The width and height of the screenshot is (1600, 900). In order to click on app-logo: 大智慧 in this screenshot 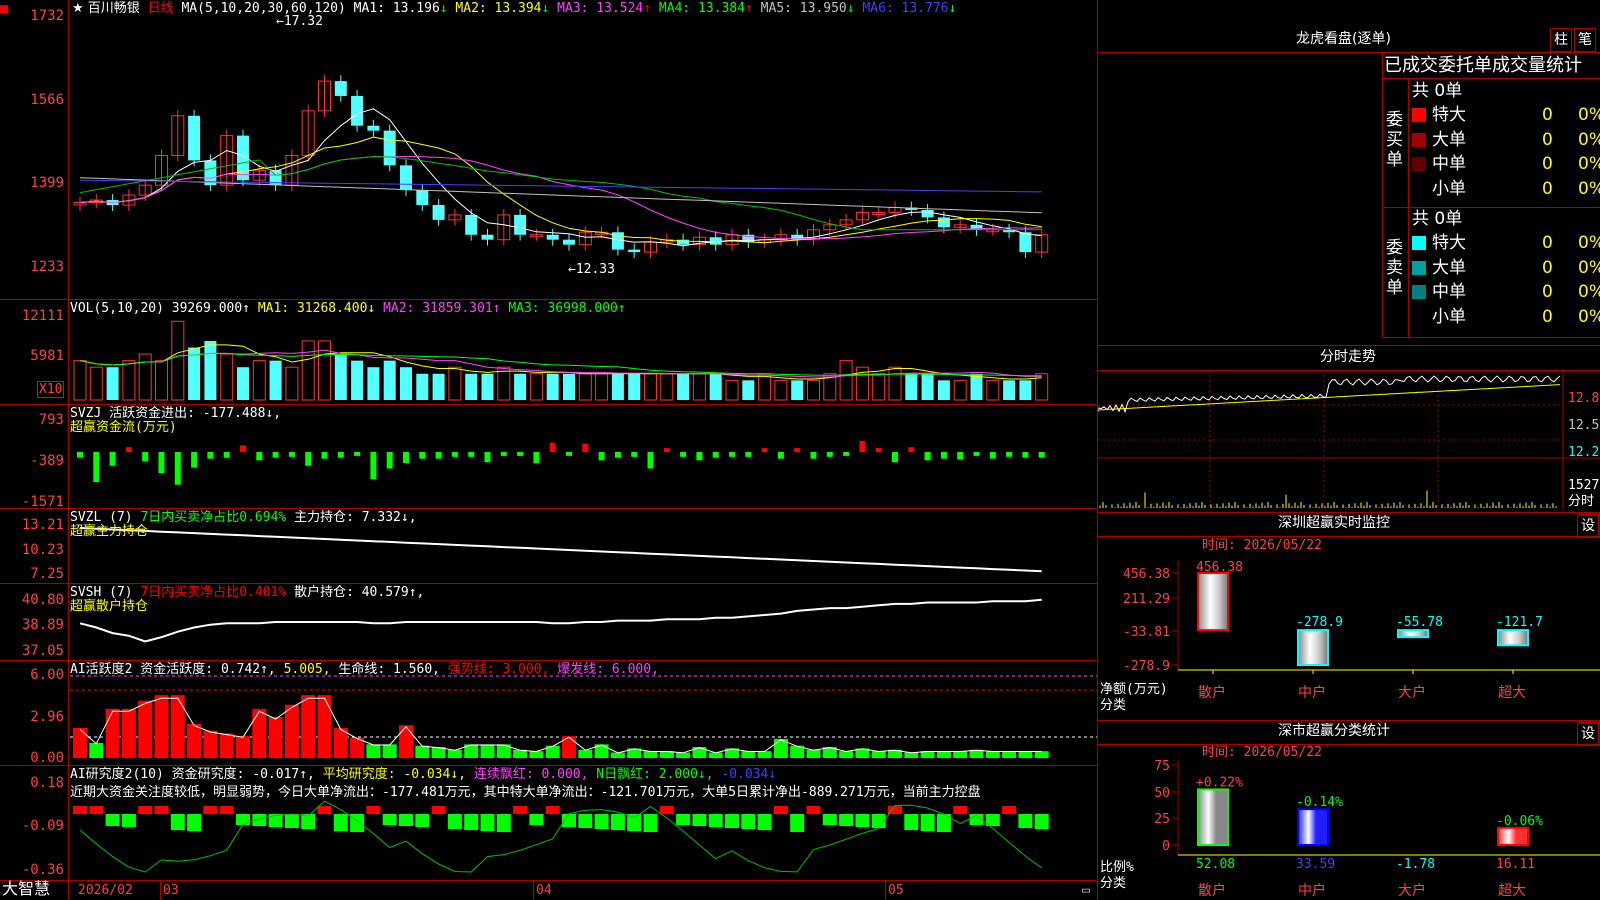, I will do `click(26, 888)`.